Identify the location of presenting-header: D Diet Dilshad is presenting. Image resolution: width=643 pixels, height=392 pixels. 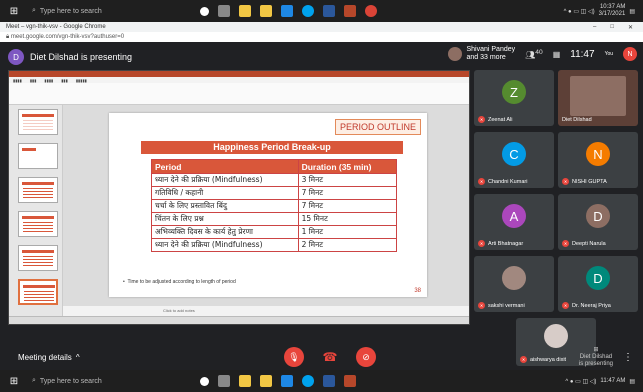
(70, 57).